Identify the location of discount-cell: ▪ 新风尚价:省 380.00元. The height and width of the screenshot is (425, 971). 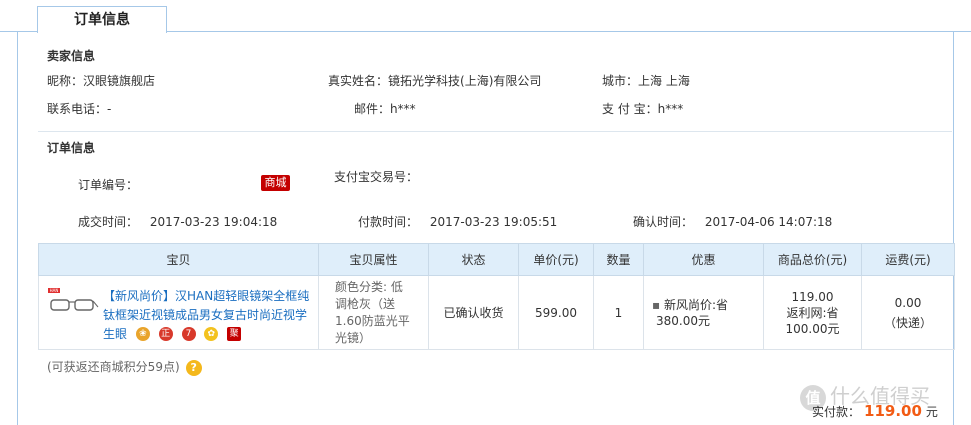
(703, 312).